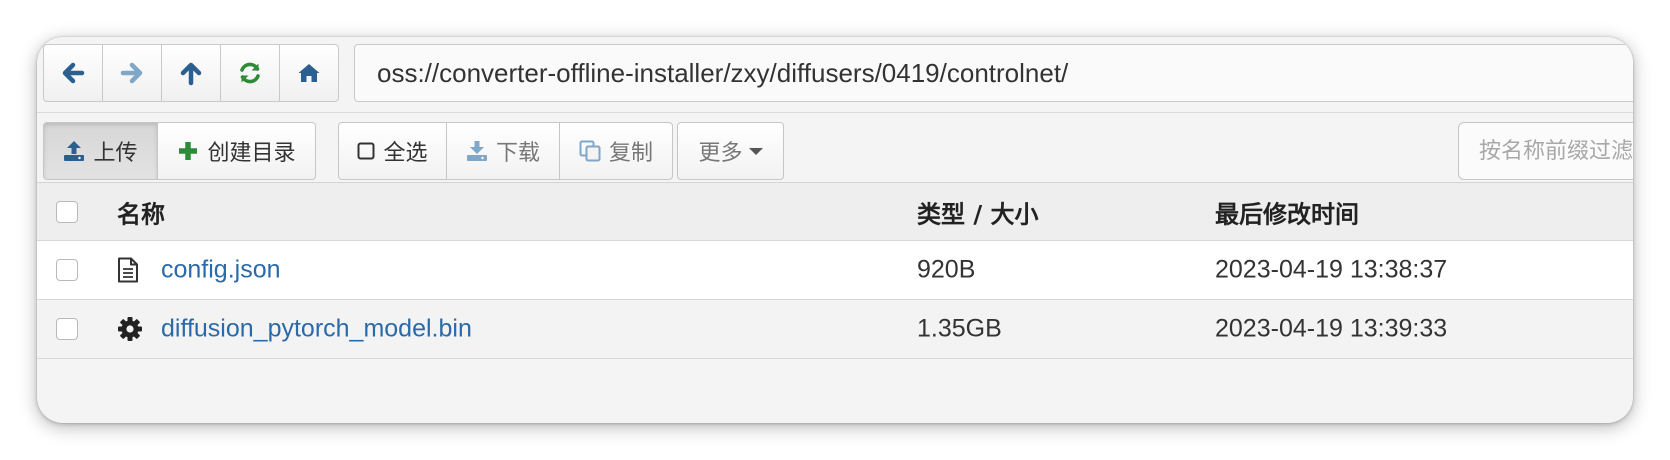 This screenshot has width=1670, height=460. I want to click on file-modified-time: 2023-04-19 13:38:37, so click(1331, 269).